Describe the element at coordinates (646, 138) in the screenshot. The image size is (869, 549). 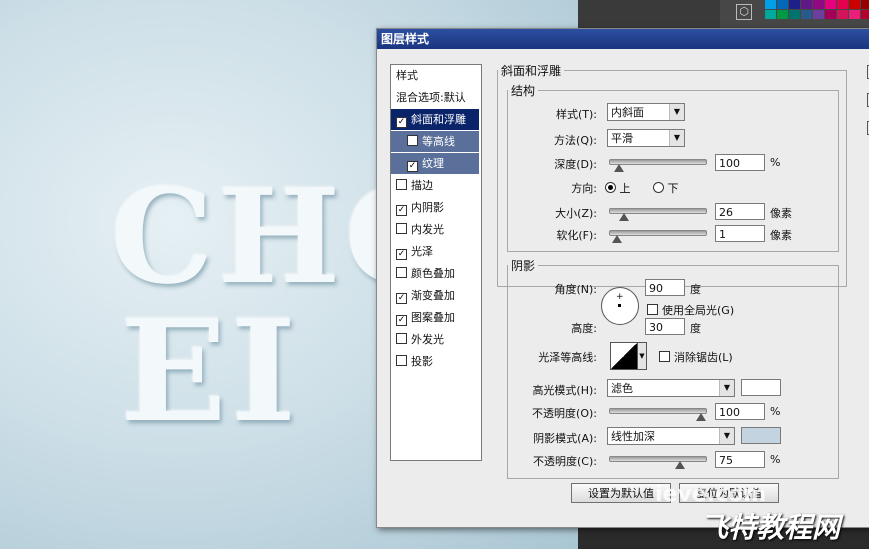
I see `technique-select: 平滑 ▼` at that location.